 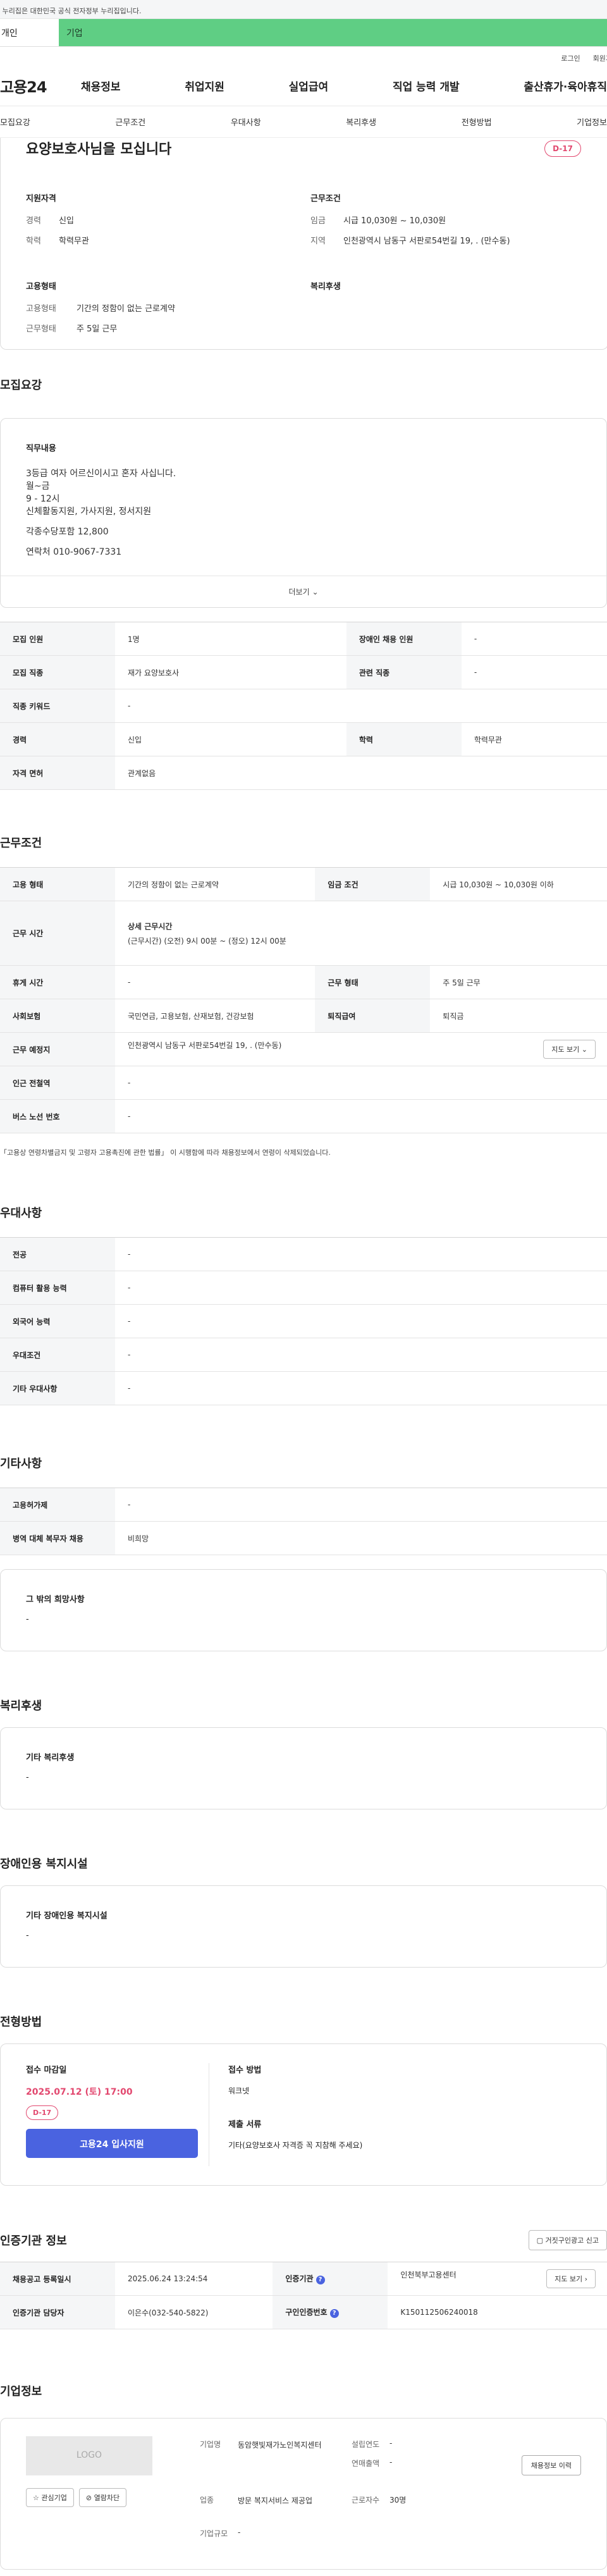 I want to click on company-sales: -, so click(x=391, y=2462).